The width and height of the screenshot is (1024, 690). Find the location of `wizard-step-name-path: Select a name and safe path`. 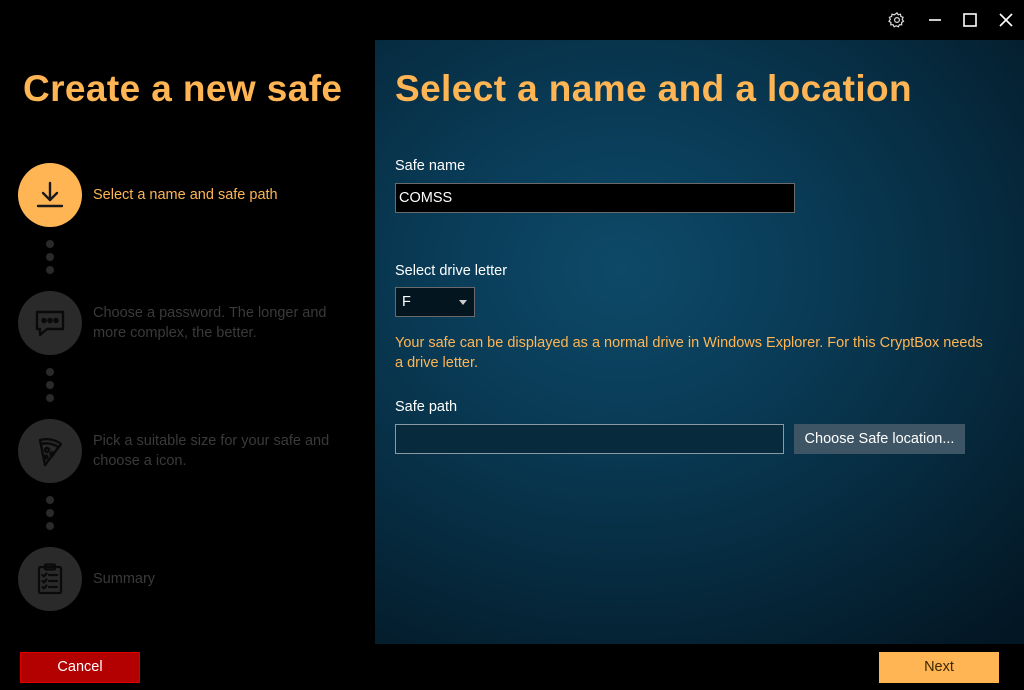

wizard-step-name-path: Select a name and safe path is located at coordinates (193, 195).